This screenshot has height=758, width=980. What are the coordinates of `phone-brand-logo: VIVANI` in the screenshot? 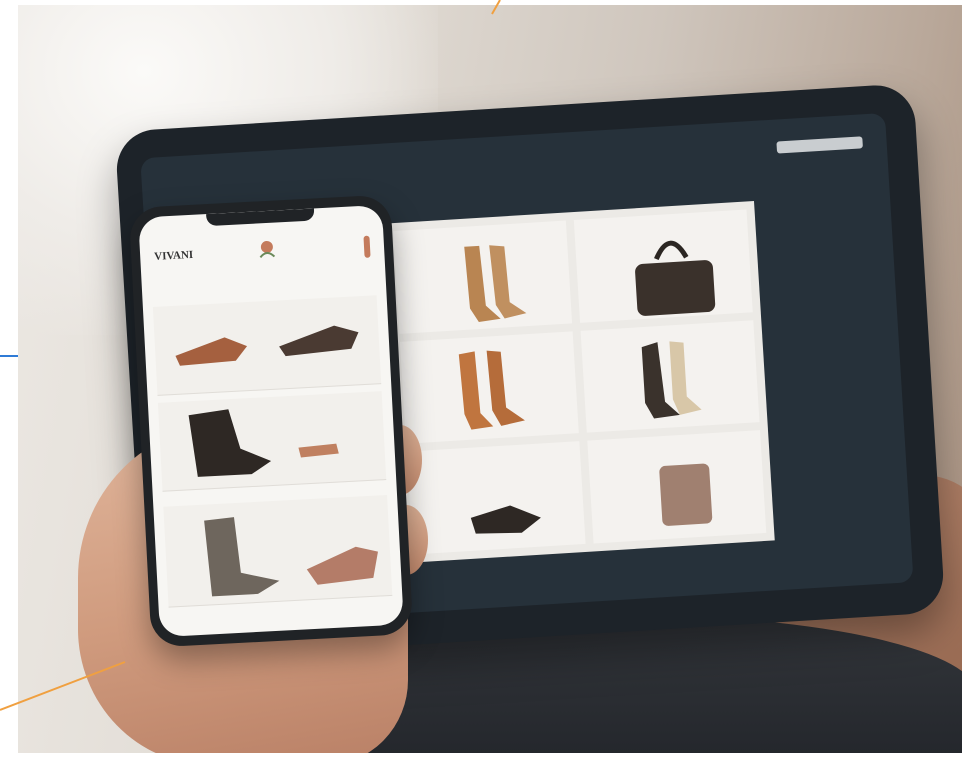 It's located at (173, 256).